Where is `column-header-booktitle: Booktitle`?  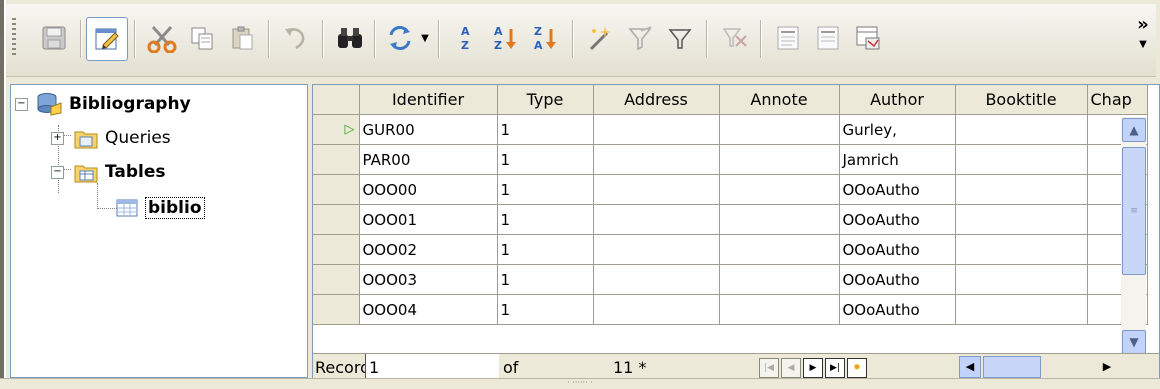 column-header-booktitle: Booktitle is located at coordinates (1021, 100).